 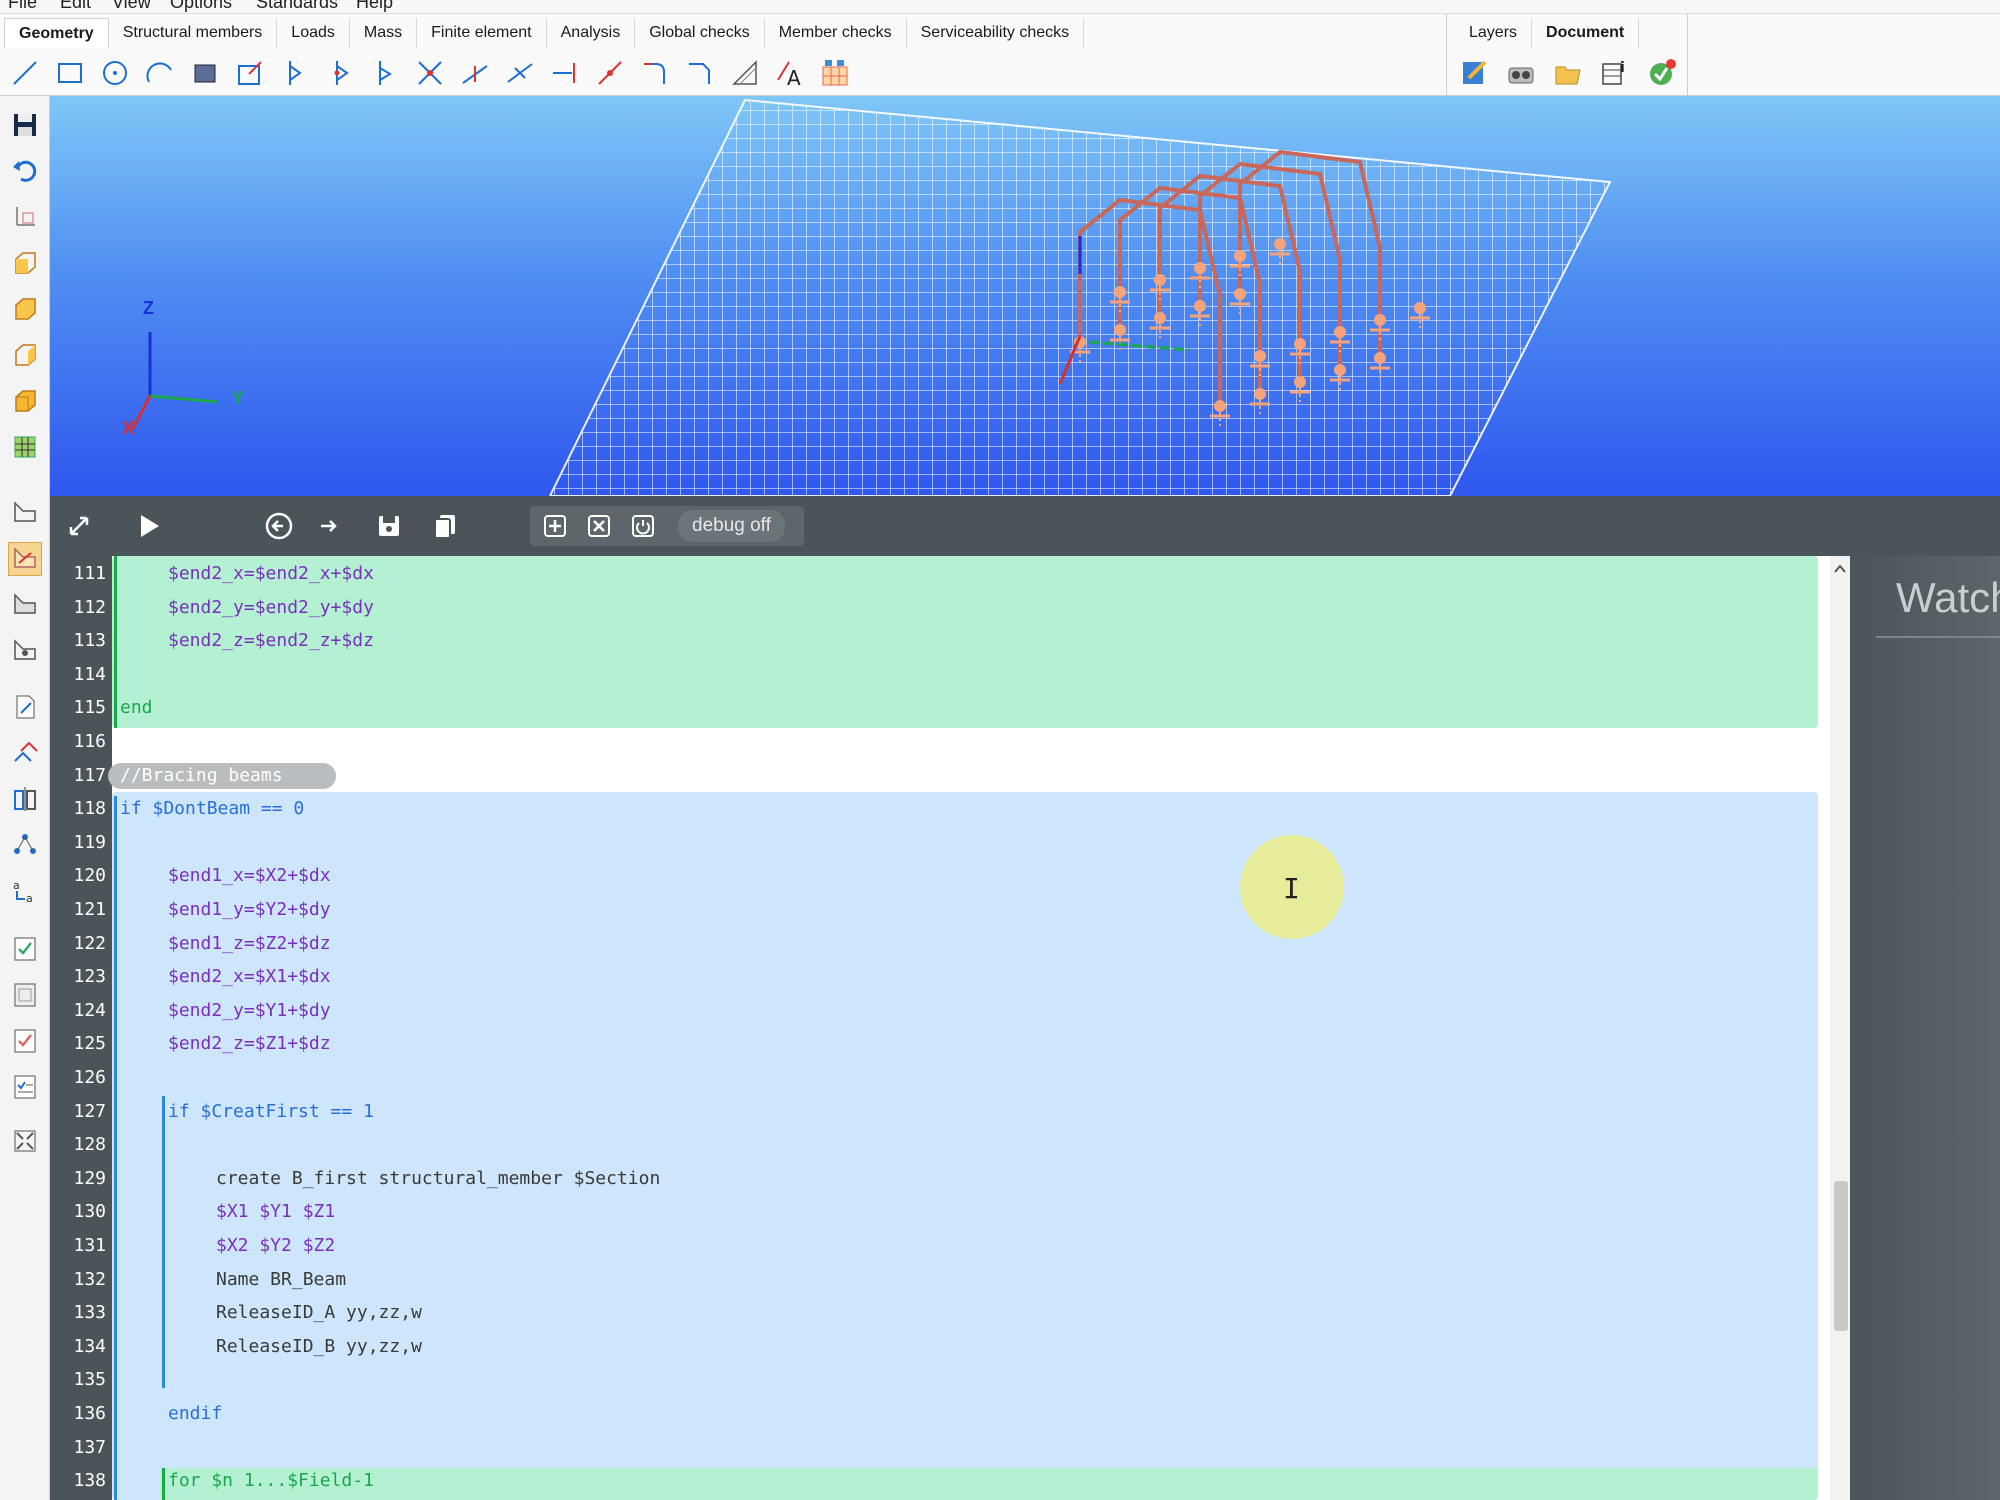 What do you see at coordinates (25, 891) in the screenshot?
I see `rename-icon: aa` at bounding box center [25, 891].